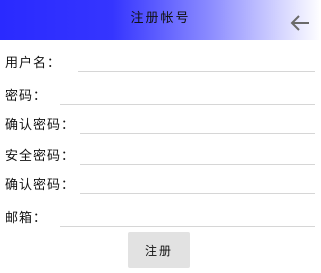 Image resolution: width=321 pixels, height=273 pixels. I want to click on password-label: 密码：, so click(26, 96).